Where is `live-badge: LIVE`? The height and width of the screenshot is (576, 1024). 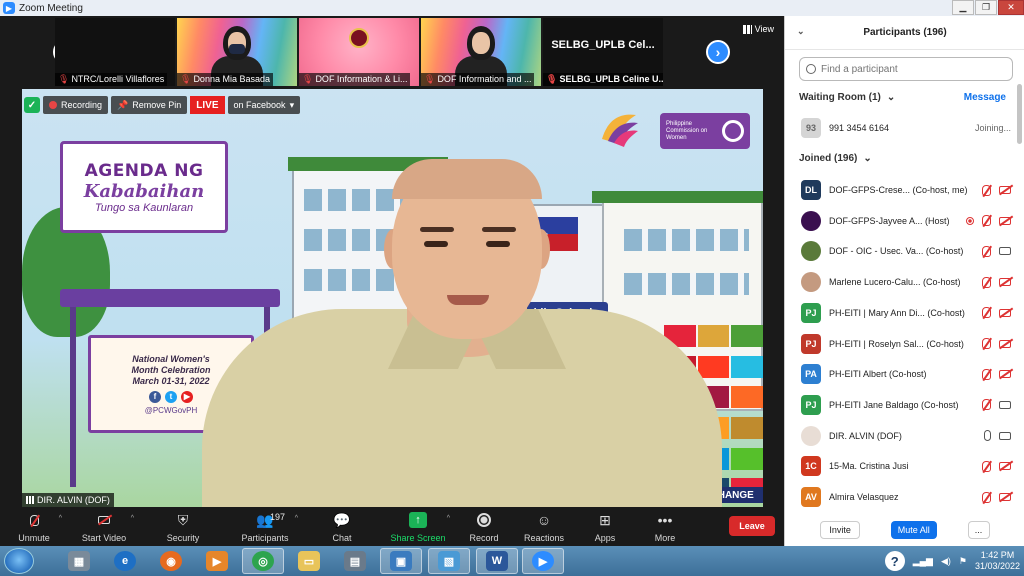
live-badge: LIVE is located at coordinates (207, 105).